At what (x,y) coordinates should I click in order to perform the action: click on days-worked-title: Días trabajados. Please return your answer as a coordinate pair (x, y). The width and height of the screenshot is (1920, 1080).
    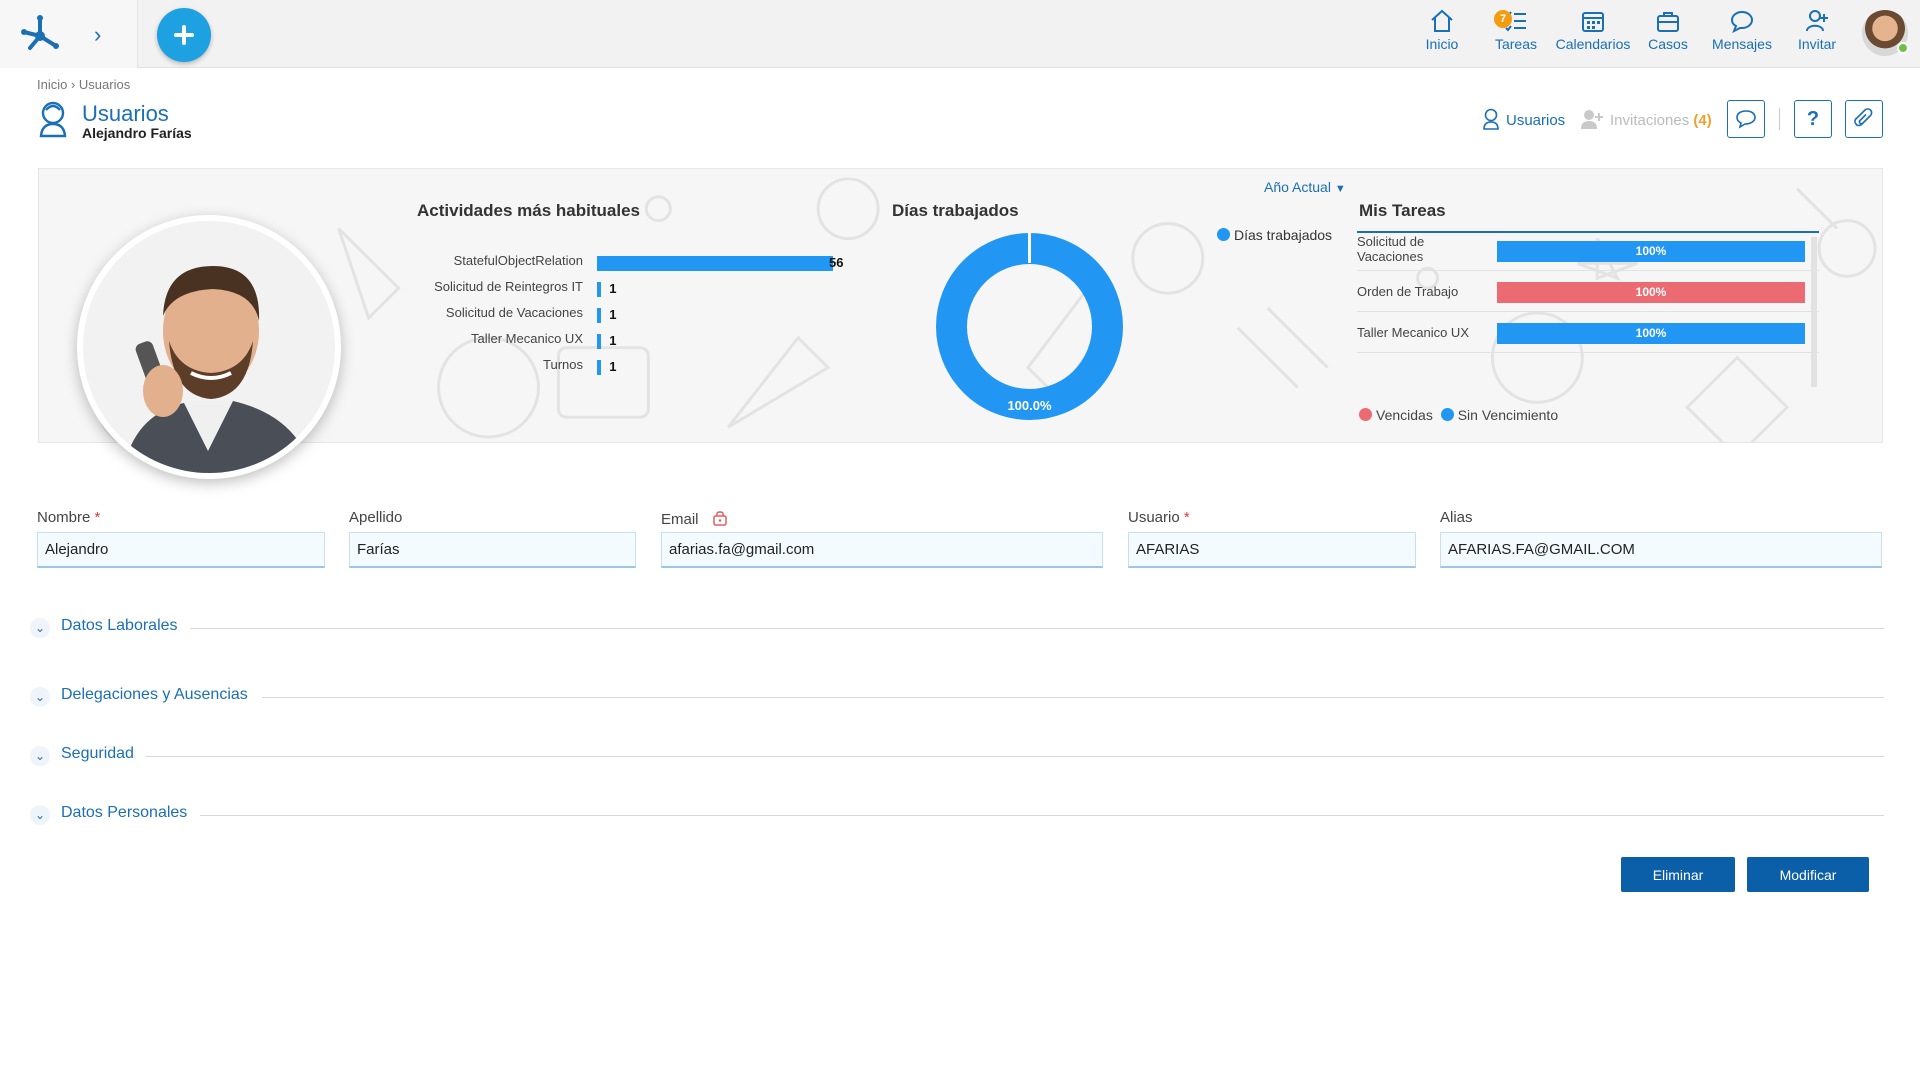
    Looking at the image, I should click on (955, 210).